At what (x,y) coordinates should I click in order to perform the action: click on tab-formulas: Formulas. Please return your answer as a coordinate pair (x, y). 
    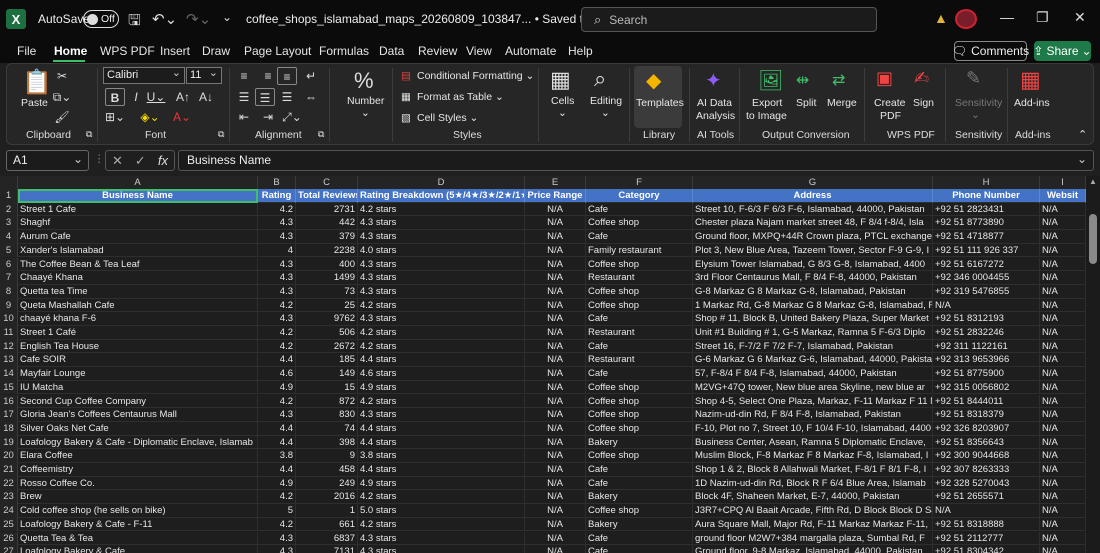
    Looking at the image, I should click on (344, 51).